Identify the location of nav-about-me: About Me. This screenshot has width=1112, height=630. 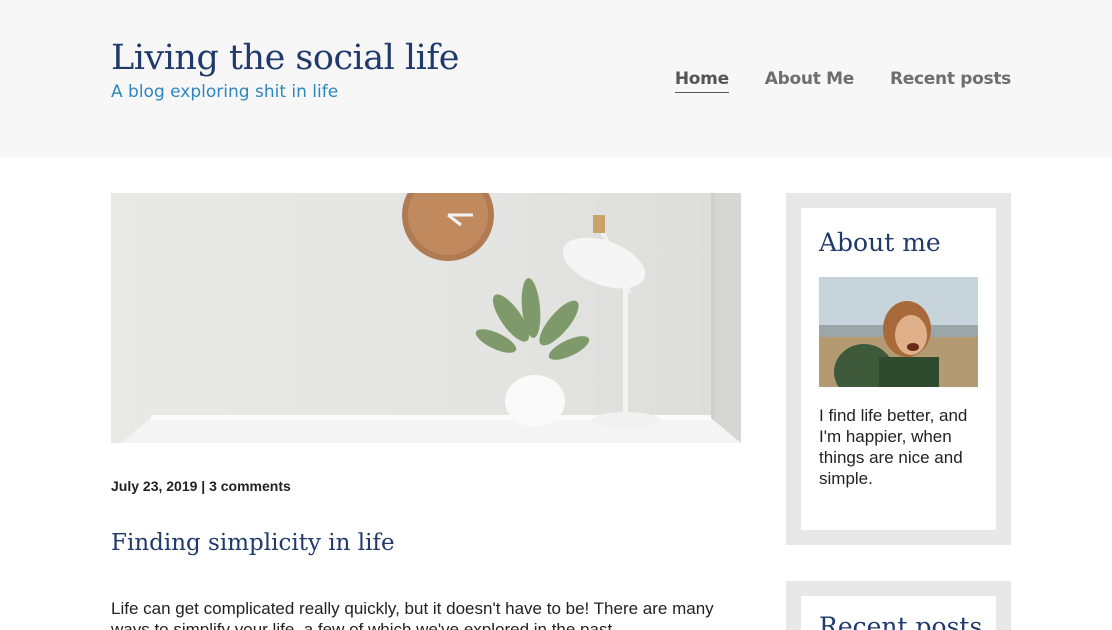
(810, 81).